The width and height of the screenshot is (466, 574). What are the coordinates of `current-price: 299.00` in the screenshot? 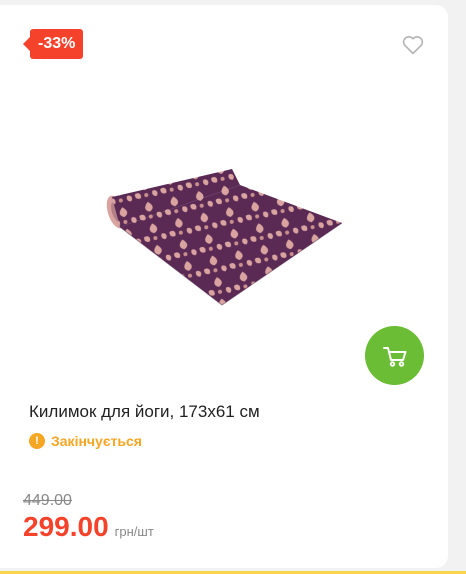 It's located at (66, 526).